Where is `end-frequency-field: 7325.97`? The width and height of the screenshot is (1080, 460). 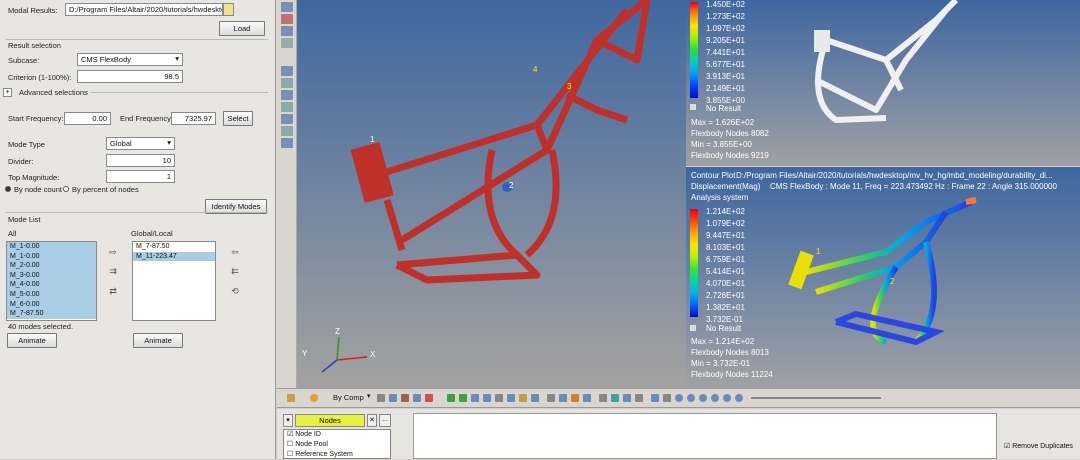
end-frequency-field: 7325.97 is located at coordinates (193, 118).